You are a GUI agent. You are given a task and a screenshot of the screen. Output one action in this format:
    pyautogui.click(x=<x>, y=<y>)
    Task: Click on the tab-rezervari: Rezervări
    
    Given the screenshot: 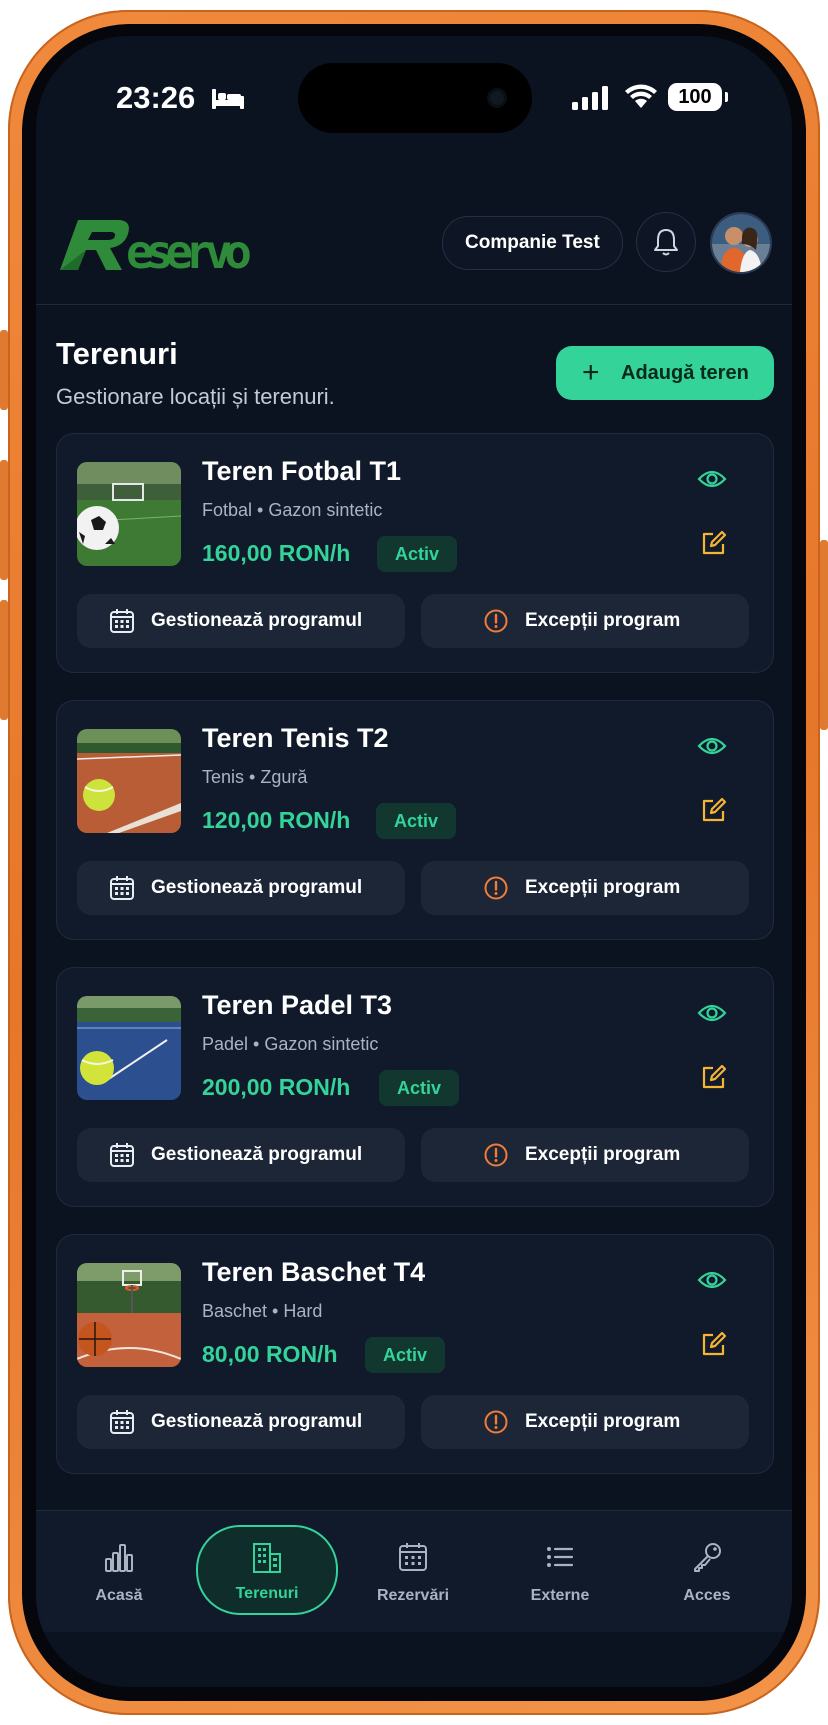 What is the action you would take?
    pyautogui.click(x=413, y=1570)
    